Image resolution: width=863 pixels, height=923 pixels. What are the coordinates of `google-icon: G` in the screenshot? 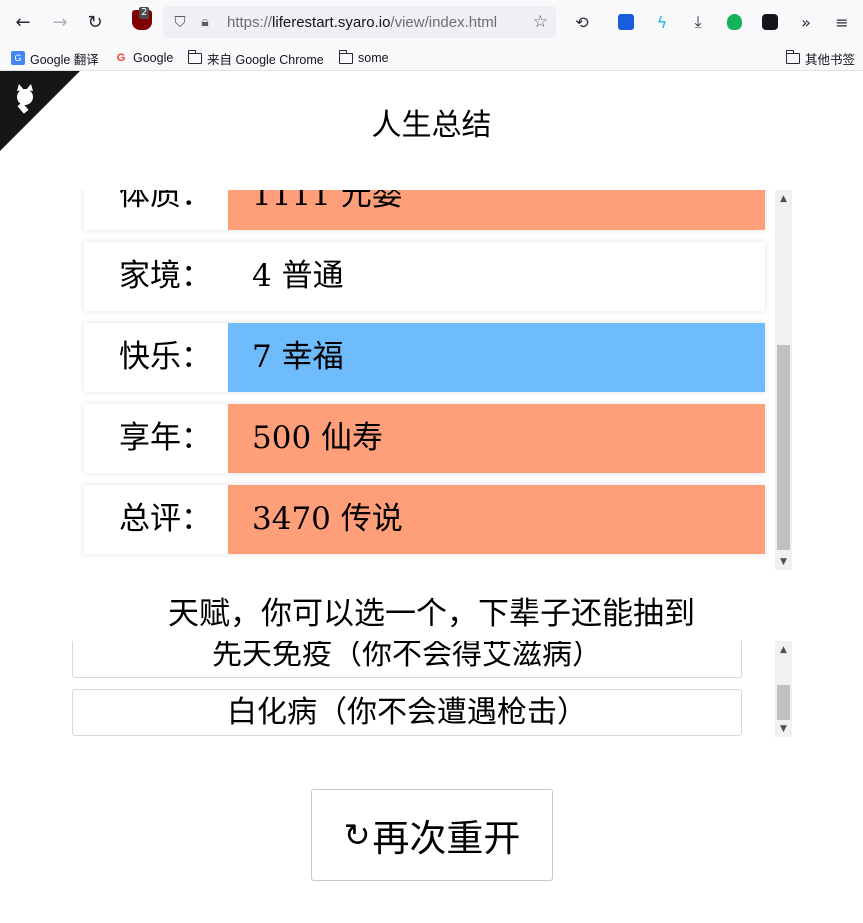 It's located at (121, 58).